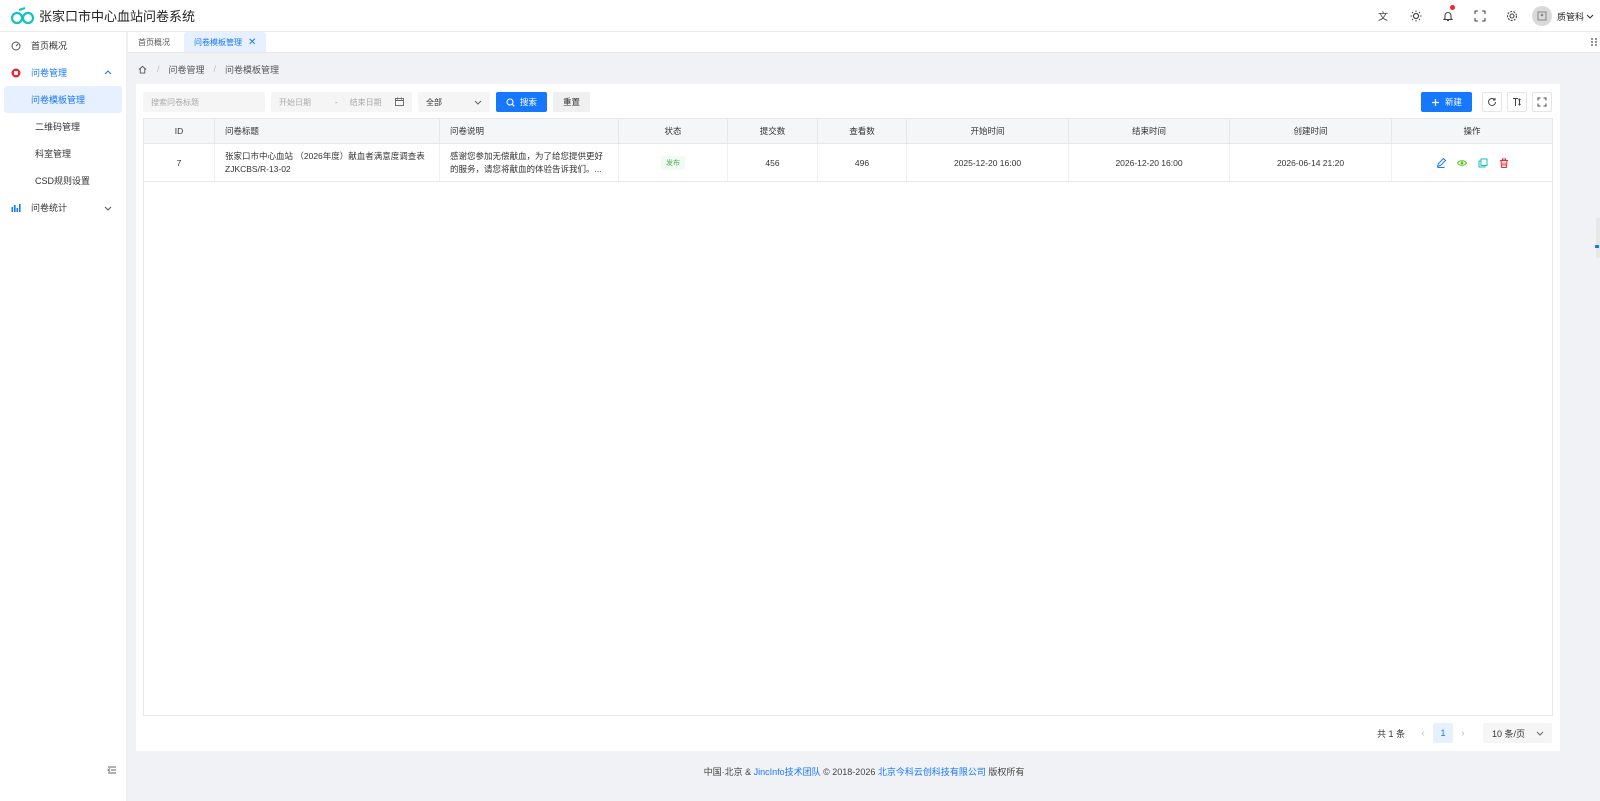 The image size is (1600, 801). What do you see at coordinates (16, 46) in the screenshot?
I see `dashboard-icon` at bounding box center [16, 46].